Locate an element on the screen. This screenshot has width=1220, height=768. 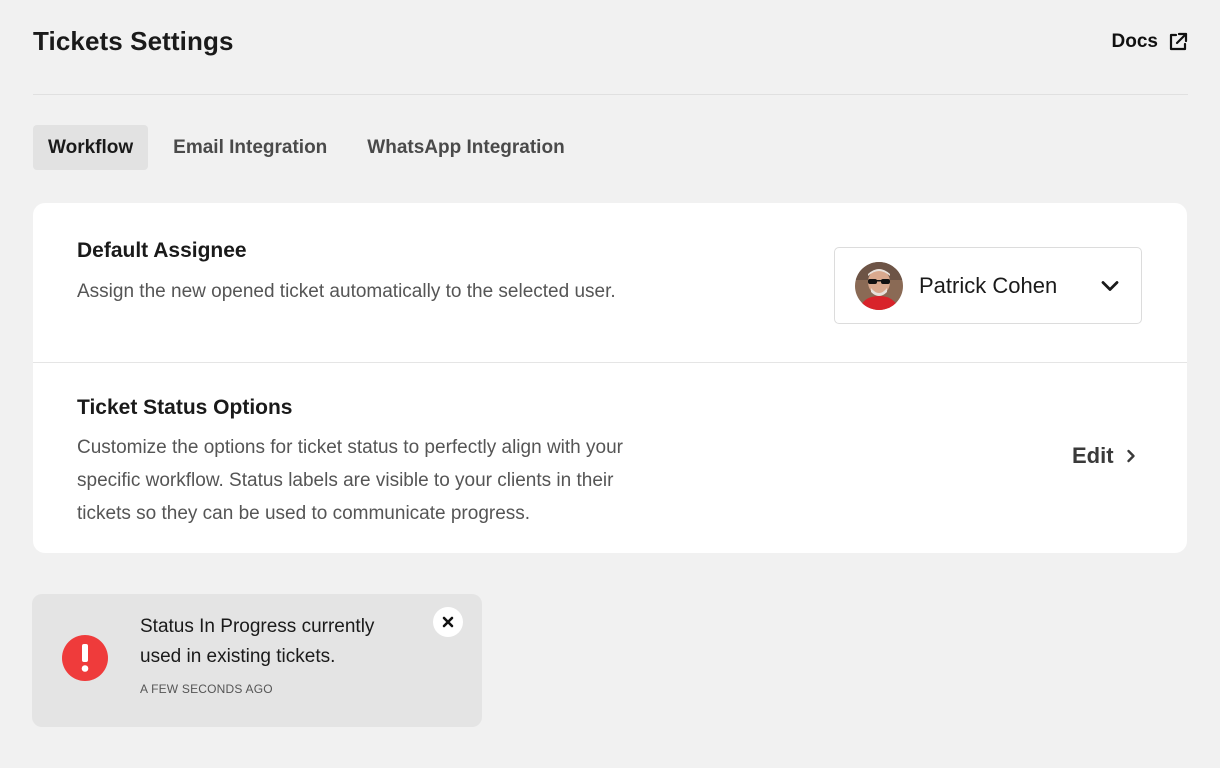
external-link-icon is located at coordinates (1178, 42).